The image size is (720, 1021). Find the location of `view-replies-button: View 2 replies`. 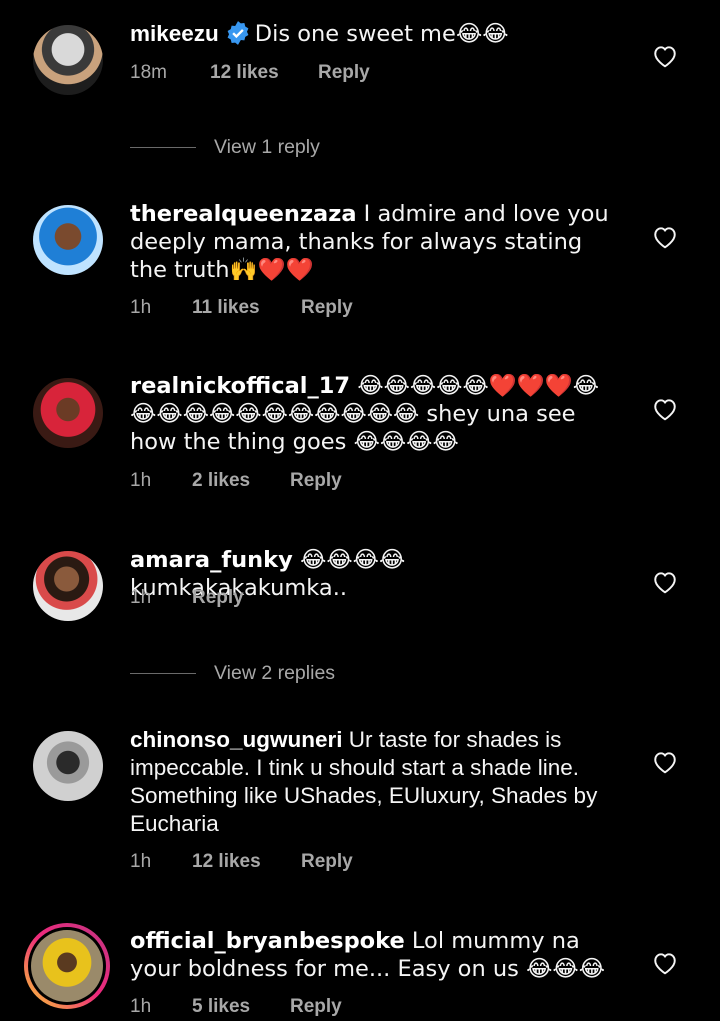

view-replies-button: View 2 replies is located at coordinates (232, 673).